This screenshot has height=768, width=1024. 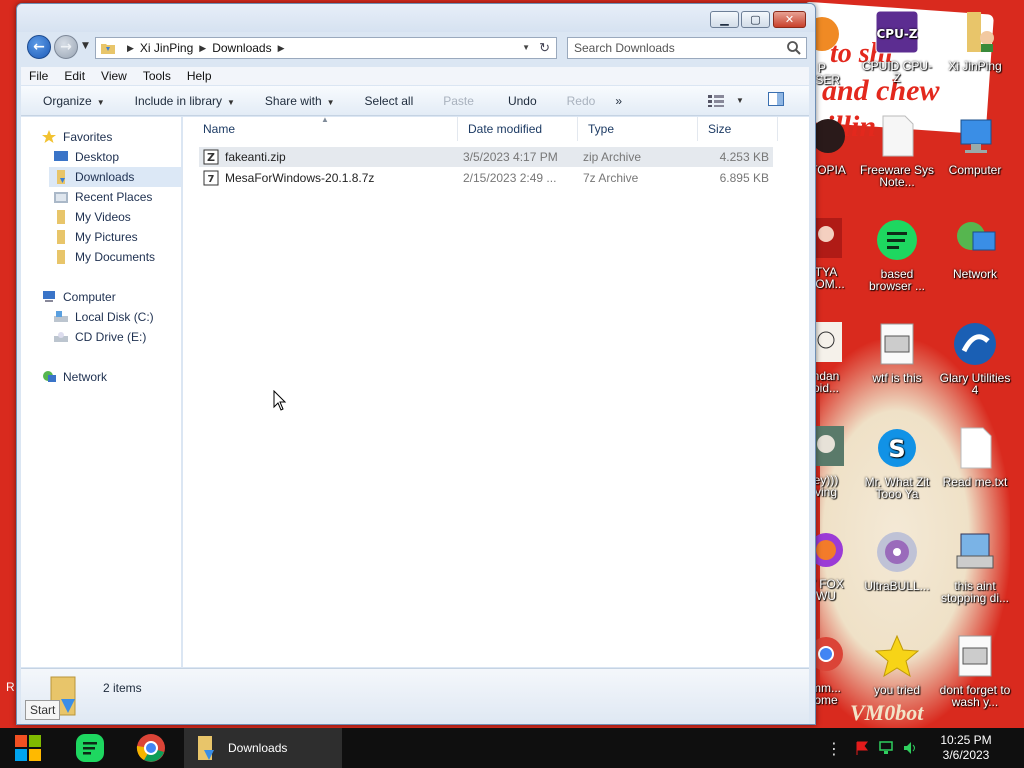 I want to click on title-bar: ▁ ▢ ✕, so click(x=416, y=18).